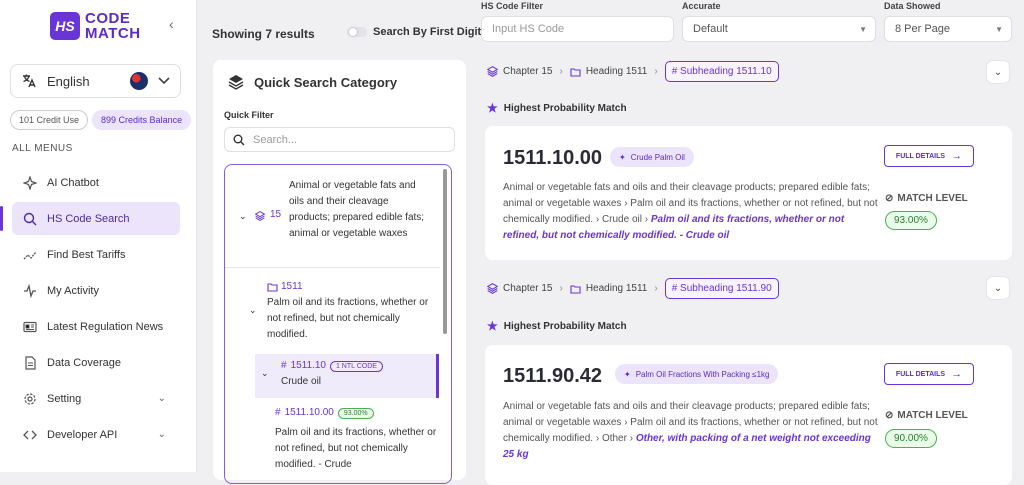 This screenshot has height=485, width=1024. I want to click on tree-code: 1511.10.00, so click(309, 412).